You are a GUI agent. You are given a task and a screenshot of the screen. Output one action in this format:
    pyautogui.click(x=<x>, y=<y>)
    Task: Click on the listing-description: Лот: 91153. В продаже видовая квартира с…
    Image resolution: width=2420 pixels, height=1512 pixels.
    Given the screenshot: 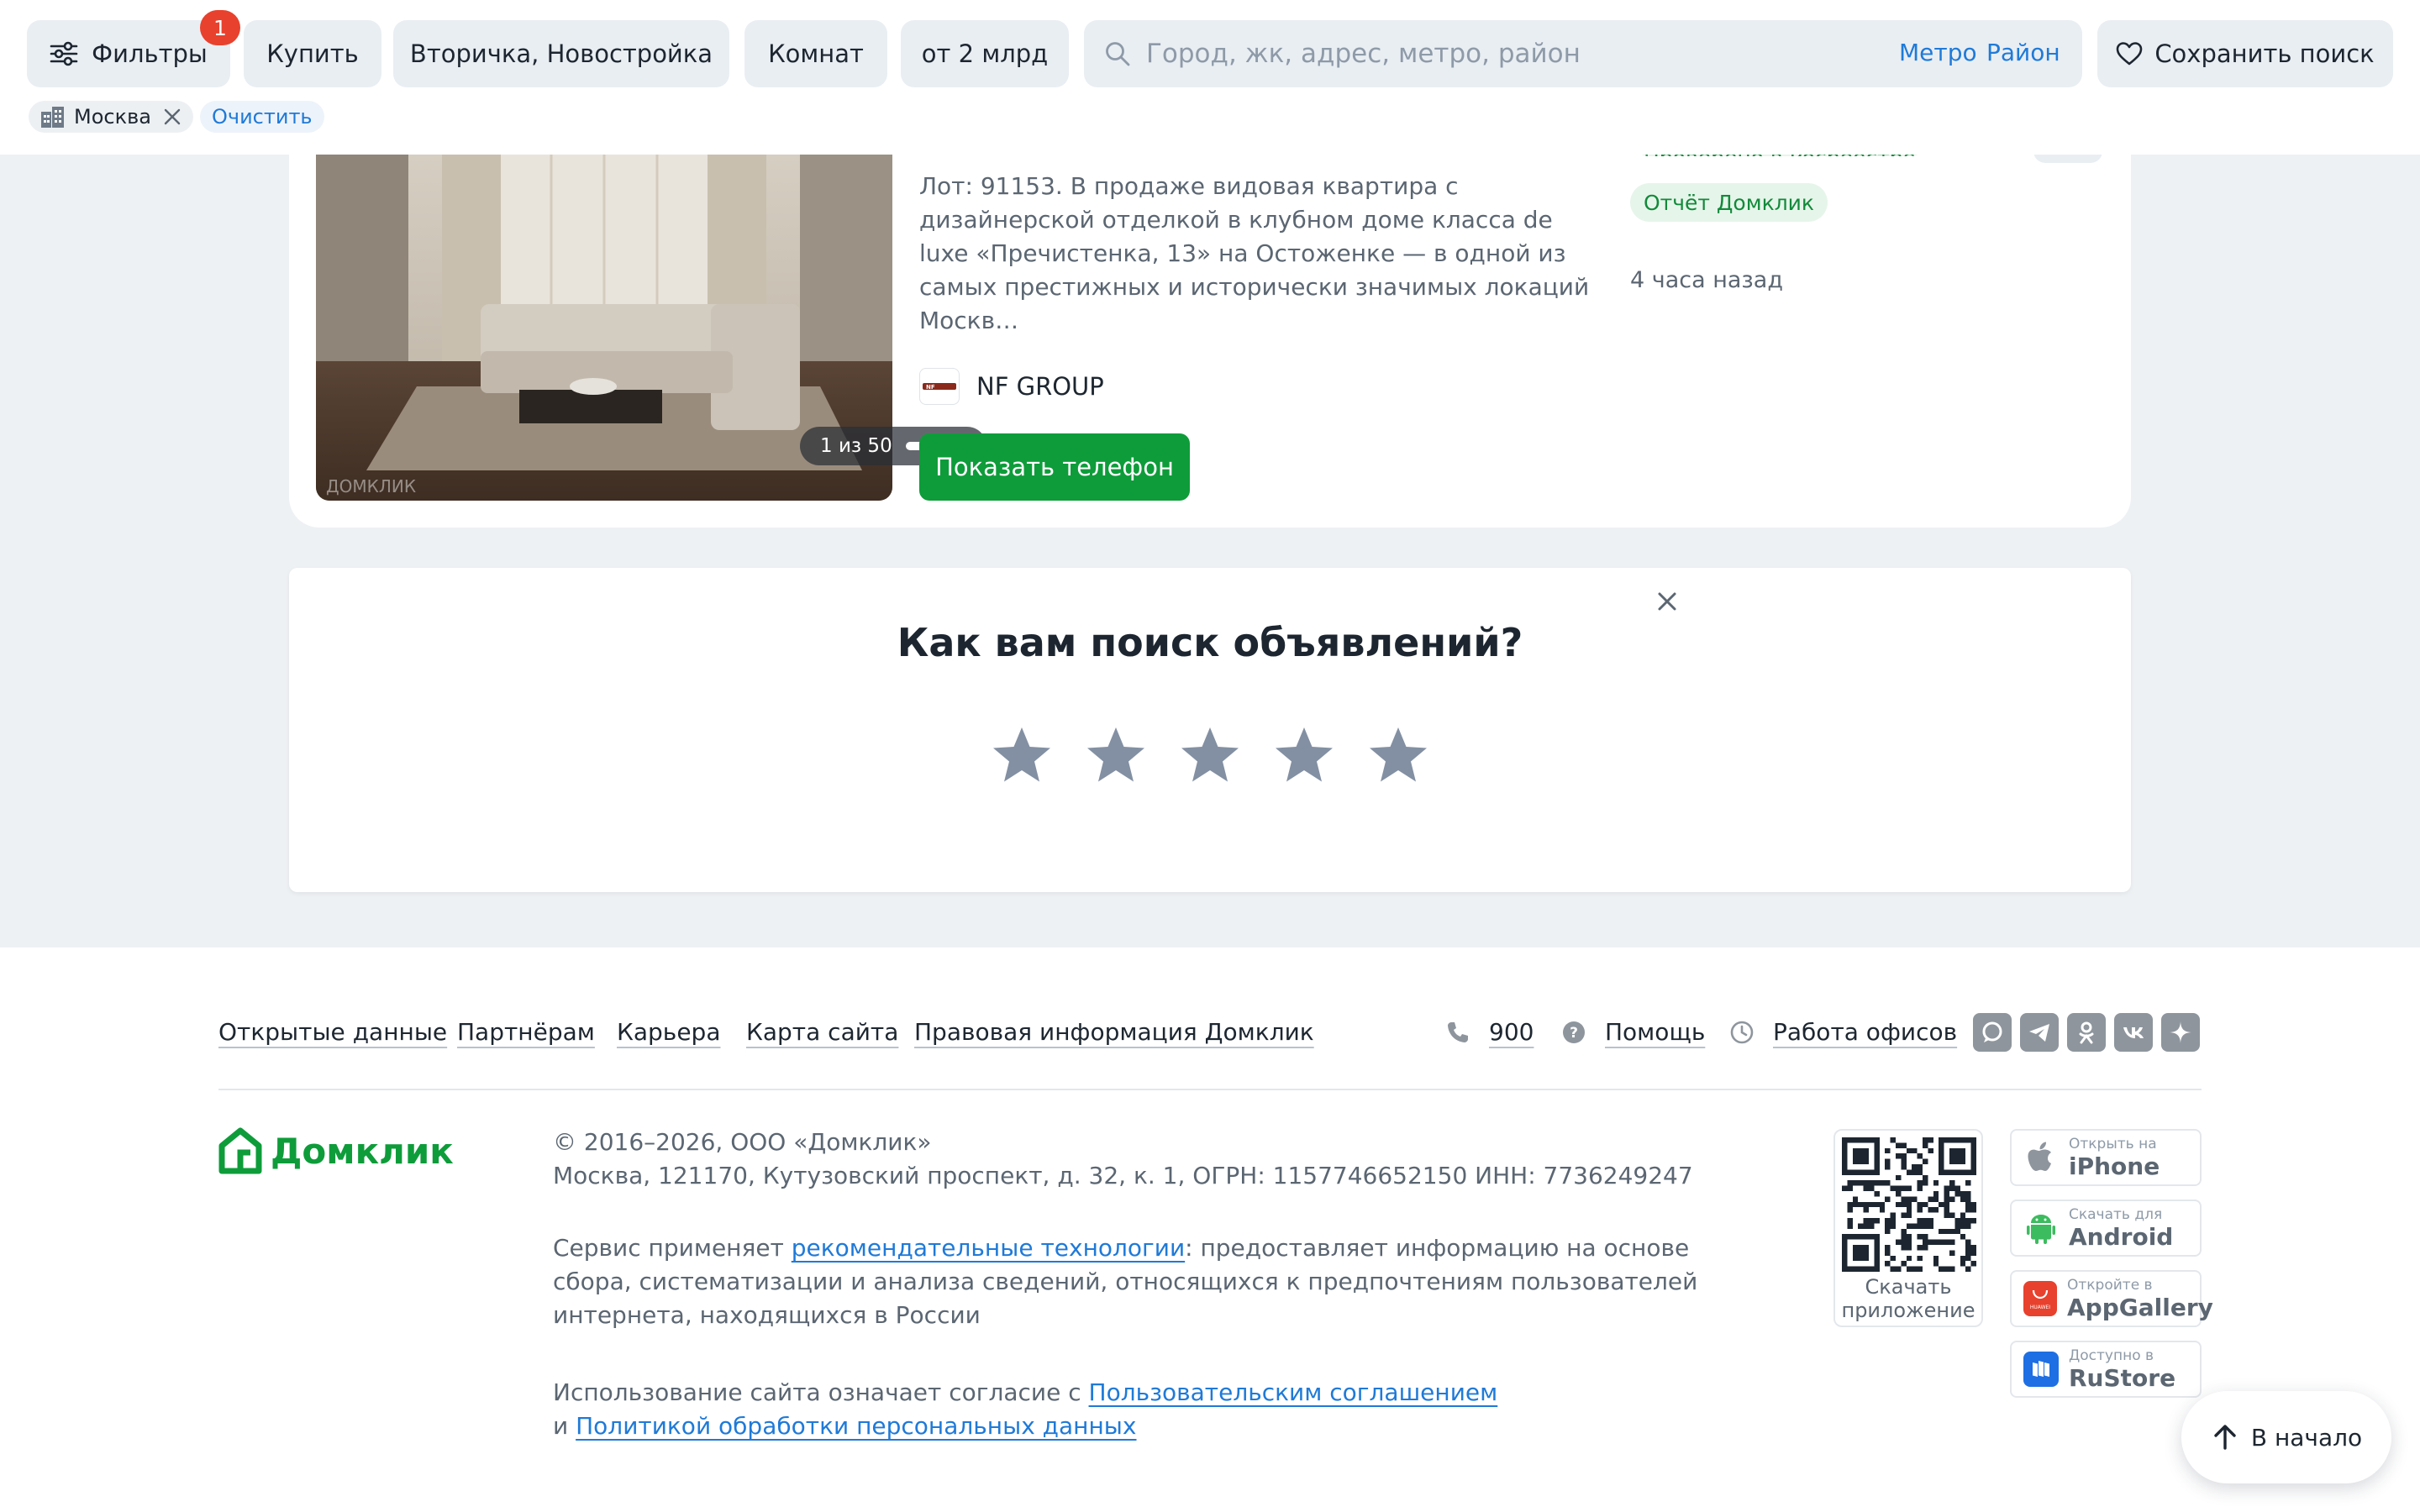 What is the action you would take?
    pyautogui.click(x=1255, y=253)
    